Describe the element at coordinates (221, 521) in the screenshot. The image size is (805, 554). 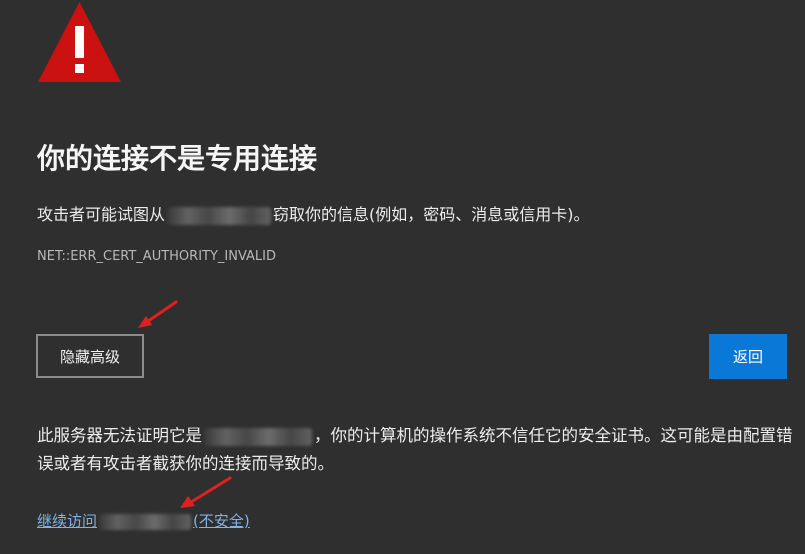
I see `proceed-after: (不安全)` at that location.